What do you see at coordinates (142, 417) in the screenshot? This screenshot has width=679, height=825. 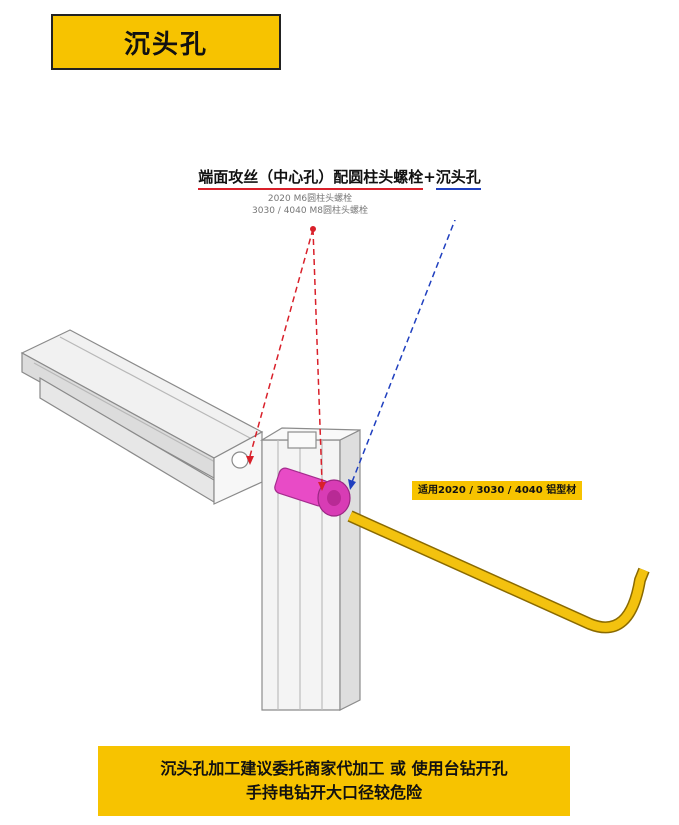 I see `horizontal-profile` at bounding box center [142, 417].